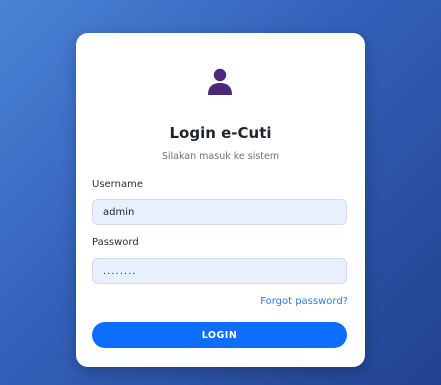 The image size is (441, 385). I want to click on user-icon, so click(220, 81).